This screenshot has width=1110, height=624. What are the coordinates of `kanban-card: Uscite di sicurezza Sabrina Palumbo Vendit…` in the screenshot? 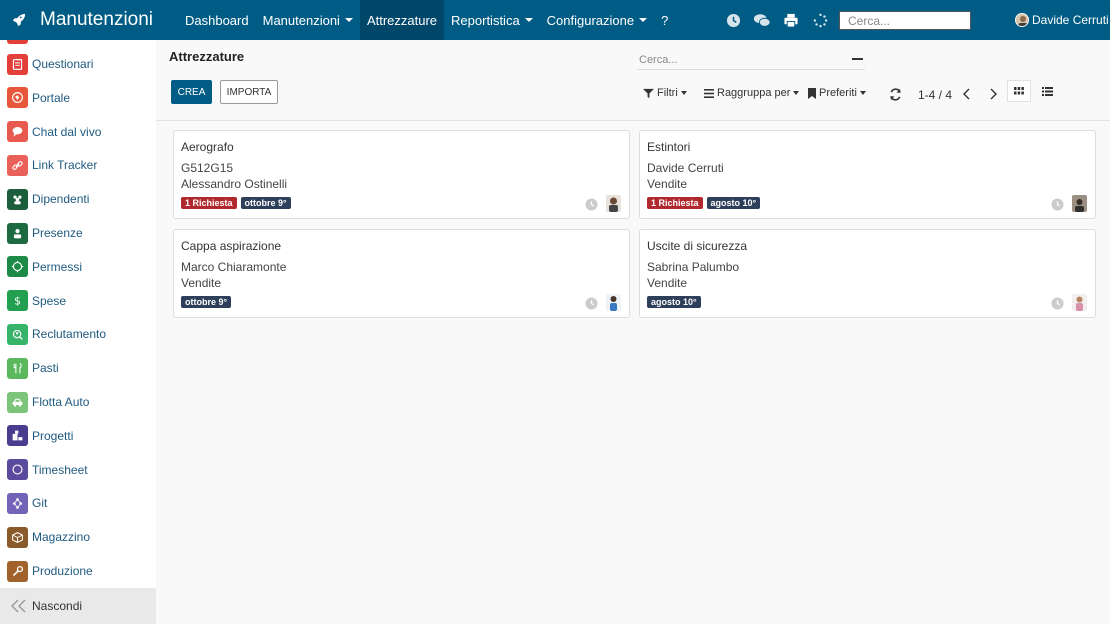 It's located at (867, 273).